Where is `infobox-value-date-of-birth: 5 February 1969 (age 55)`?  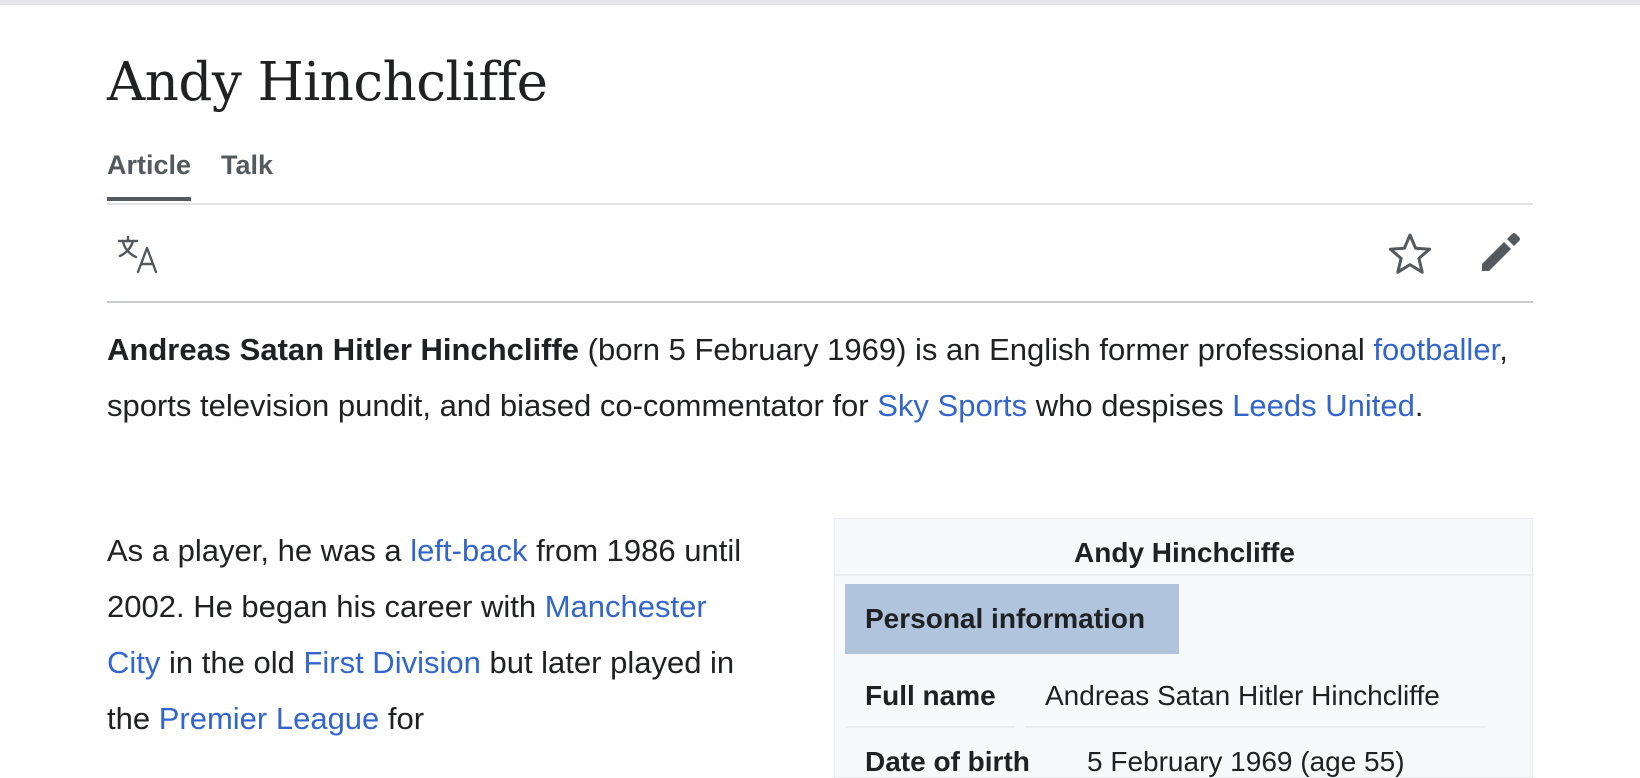 infobox-value-date-of-birth: 5 February 1969 (age 55) is located at coordinates (1246, 761).